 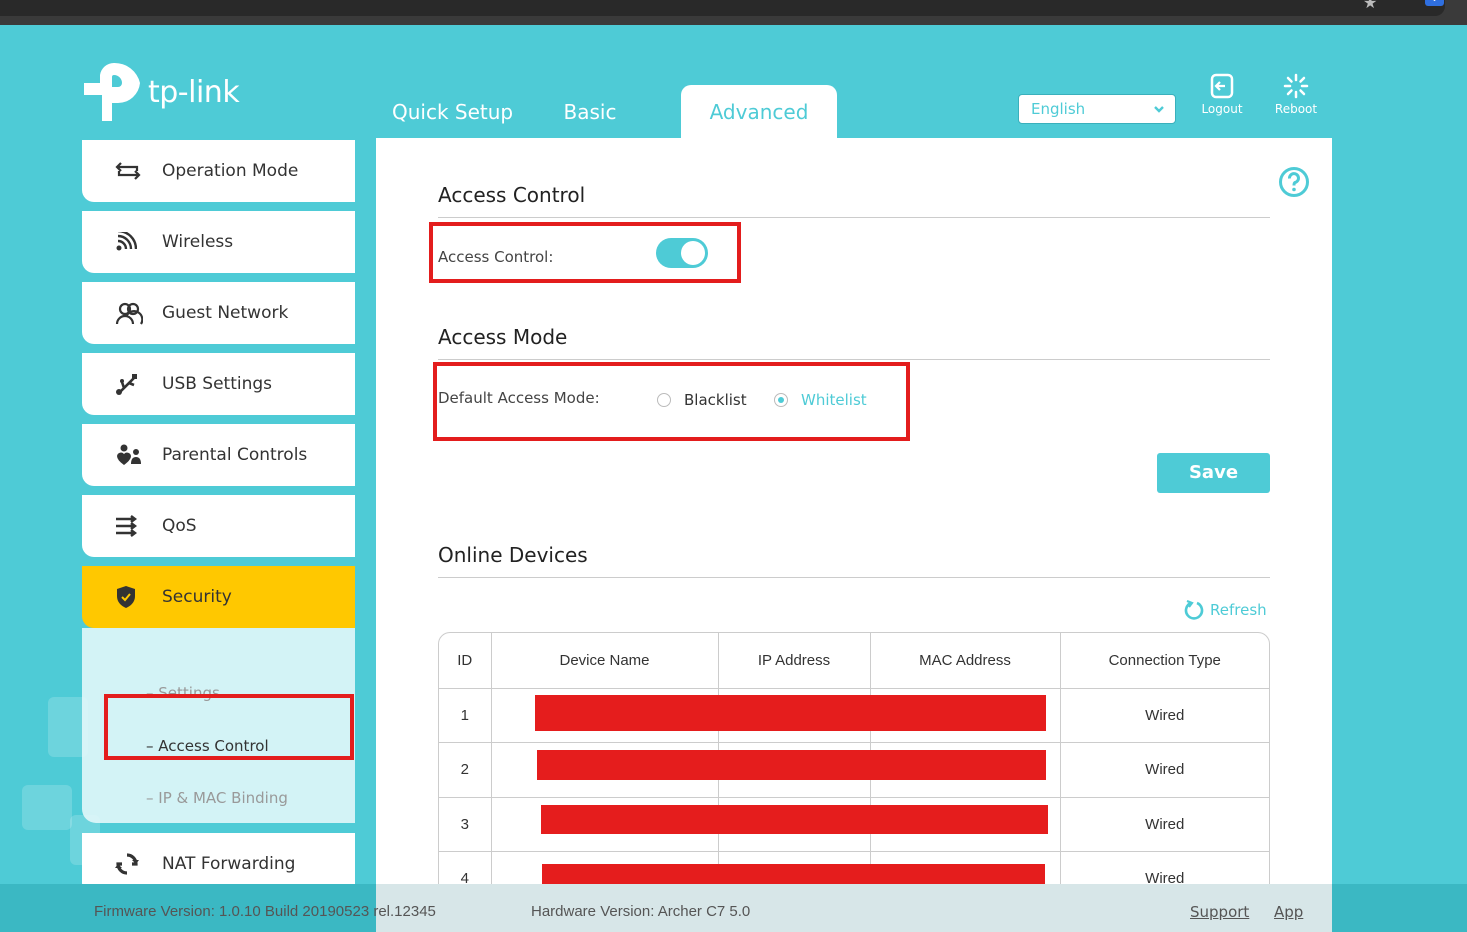 What do you see at coordinates (197, 597) in the screenshot?
I see `sidebar-item-label: Security` at bounding box center [197, 597].